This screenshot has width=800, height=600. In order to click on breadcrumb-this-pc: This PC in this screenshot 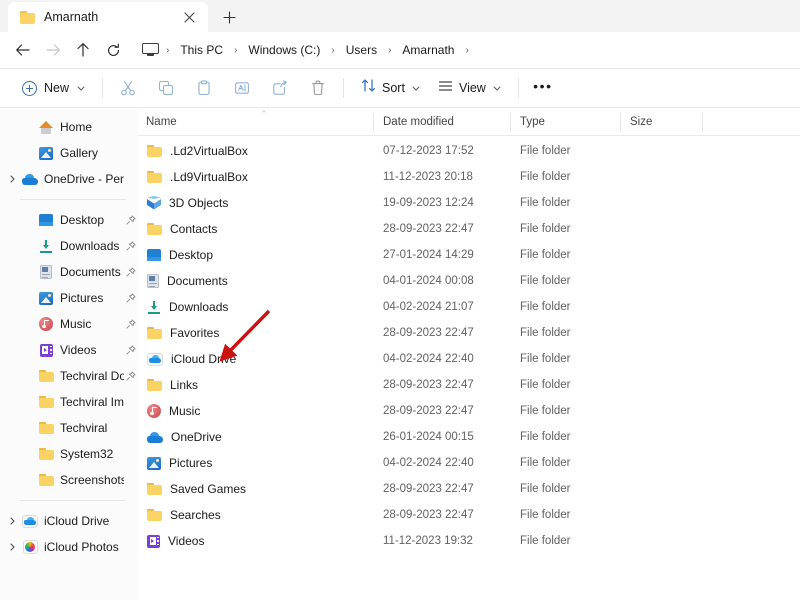, I will do `click(201, 50)`.